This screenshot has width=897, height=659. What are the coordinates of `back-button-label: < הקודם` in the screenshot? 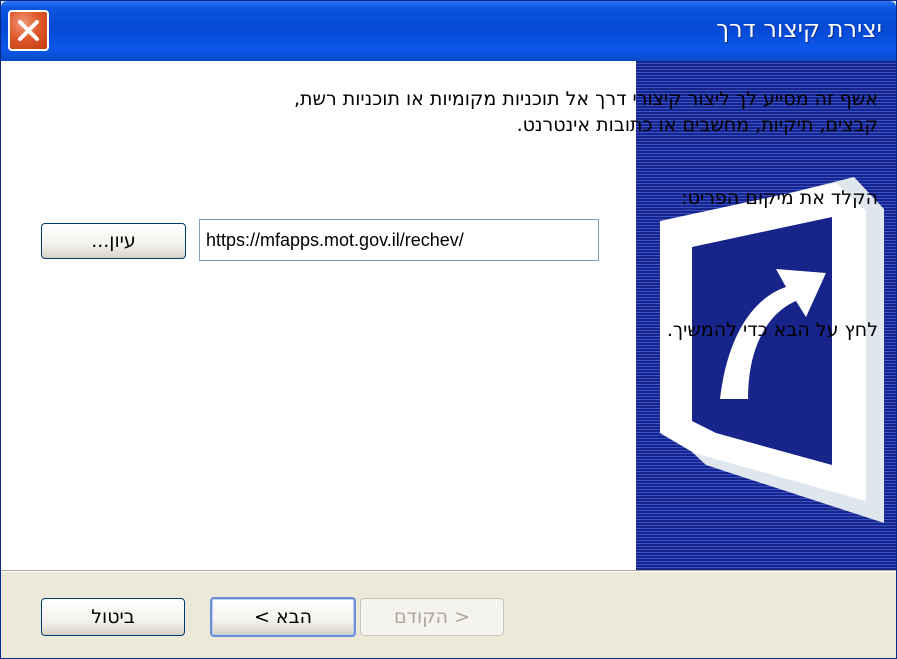 It's located at (432, 617).